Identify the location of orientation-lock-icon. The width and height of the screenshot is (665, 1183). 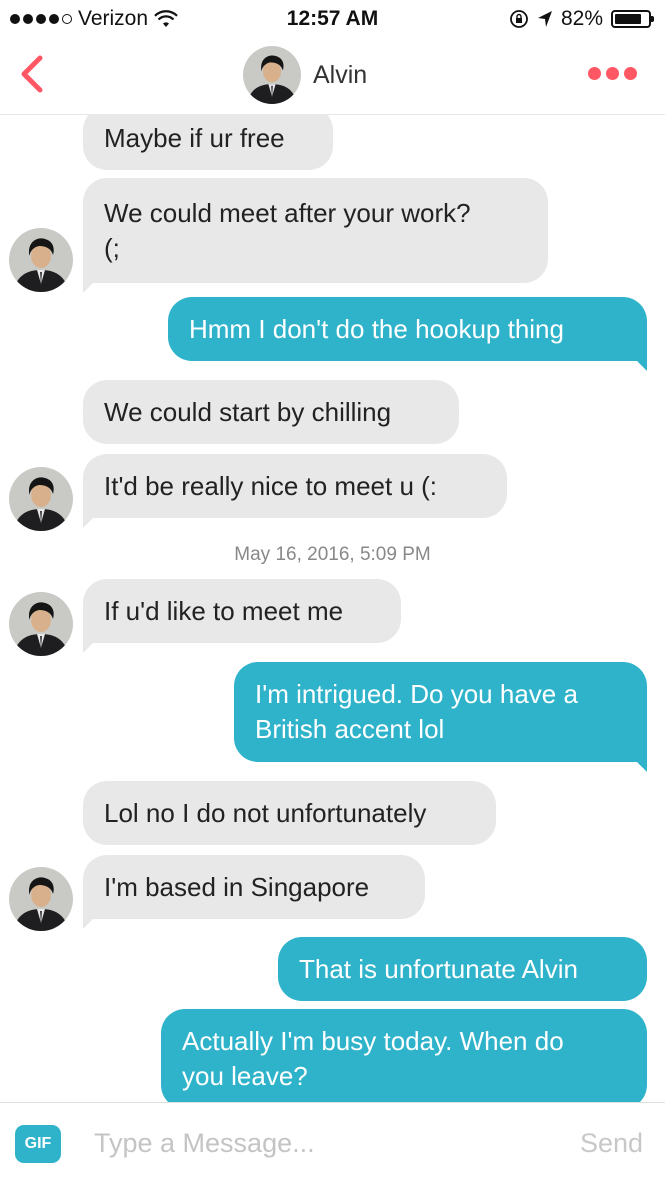
(519, 19).